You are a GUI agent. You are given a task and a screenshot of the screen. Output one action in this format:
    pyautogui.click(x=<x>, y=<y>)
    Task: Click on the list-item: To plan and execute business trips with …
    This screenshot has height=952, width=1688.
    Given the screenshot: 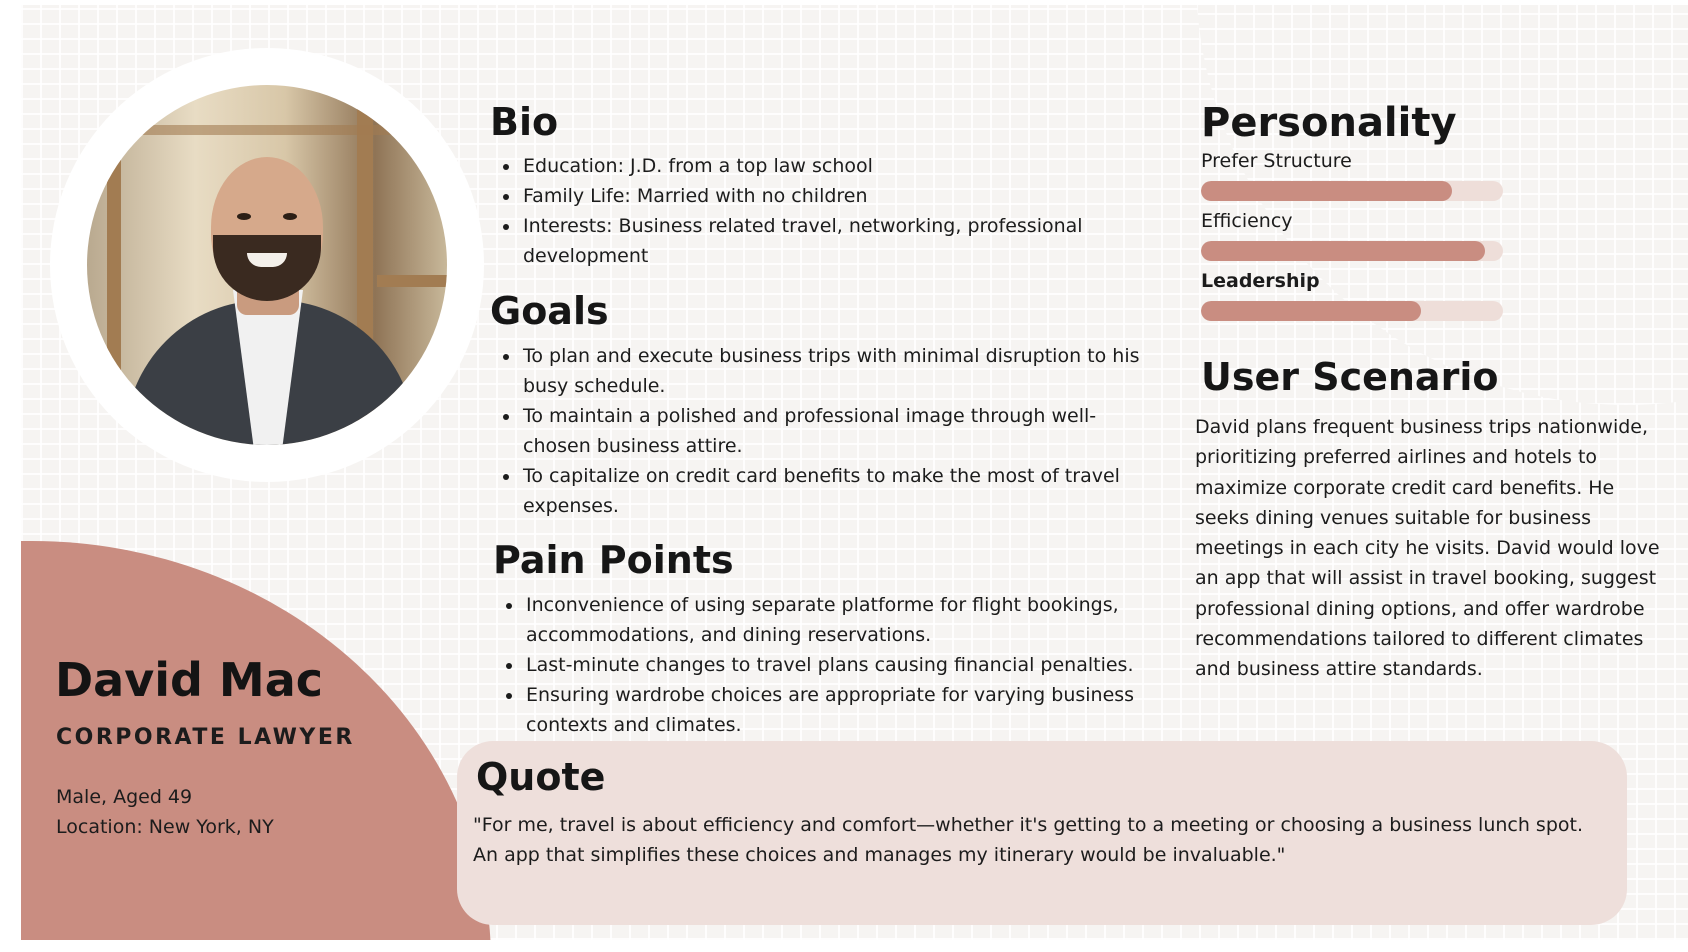 What is the action you would take?
    pyautogui.click(x=833, y=371)
    